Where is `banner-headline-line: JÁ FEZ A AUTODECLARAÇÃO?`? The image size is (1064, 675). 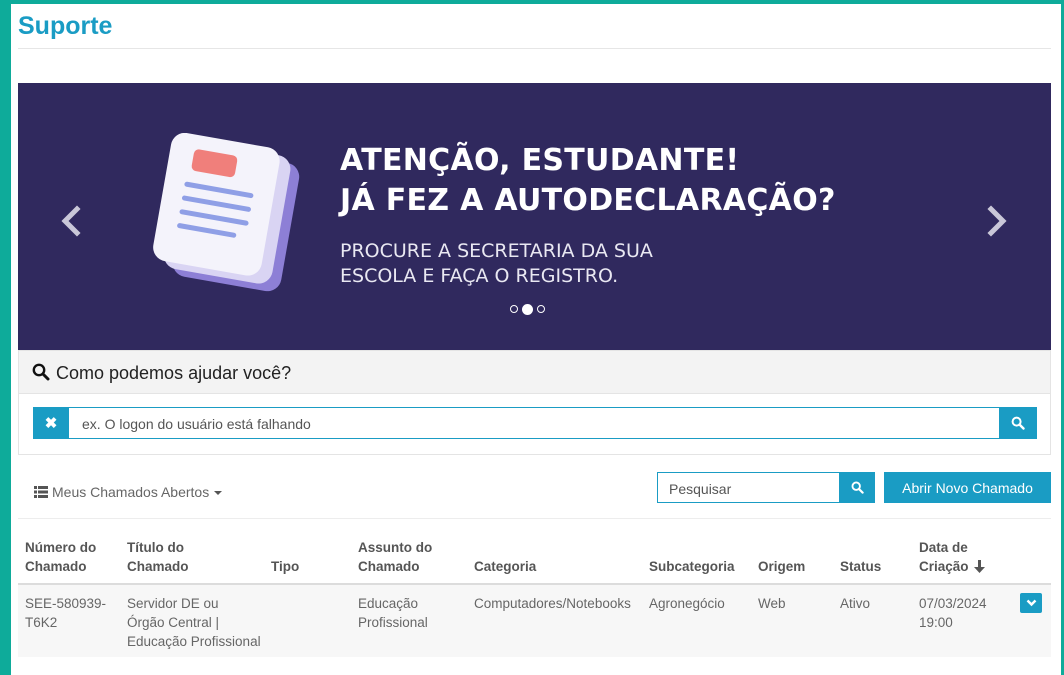
banner-headline-line: JÁ FEZ A AUTODECLARAÇÃO? is located at coordinates (588, 200).